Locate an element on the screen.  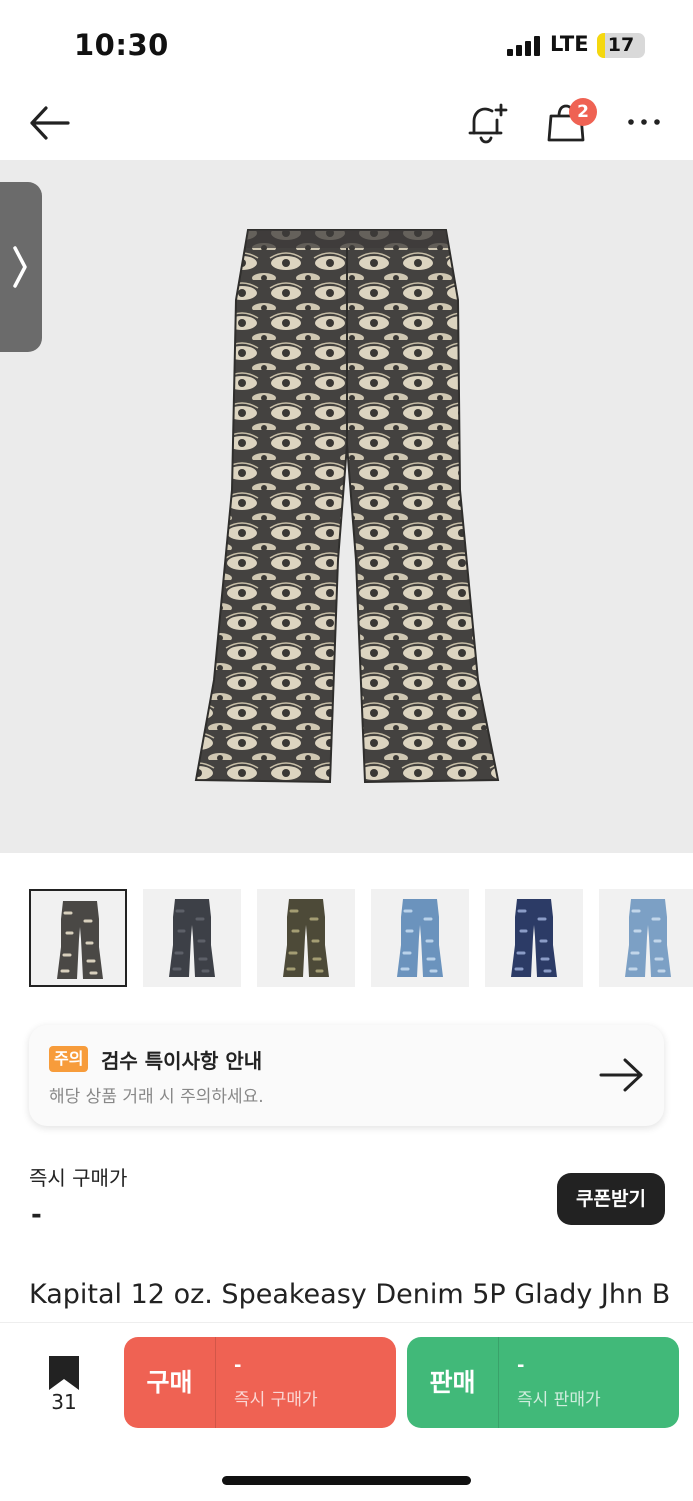
thumbnail-light-blue-patched-jeans is located at coordinates (420, 938).